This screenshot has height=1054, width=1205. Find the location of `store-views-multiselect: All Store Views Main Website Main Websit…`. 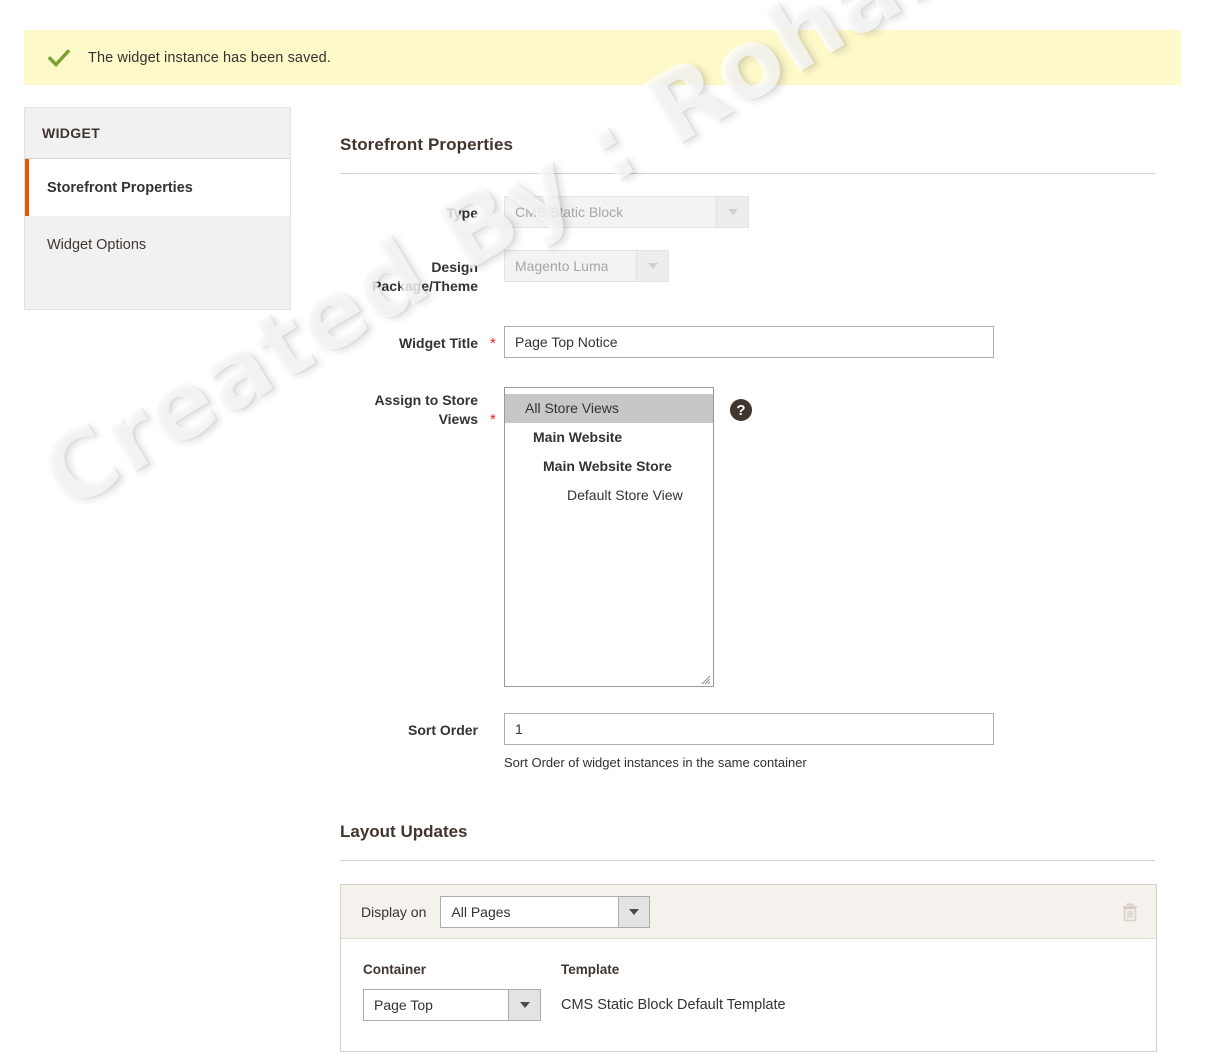

store-views-multiselect: All Store Views Main Website Main Websit… is located at coordinates (609, 537).